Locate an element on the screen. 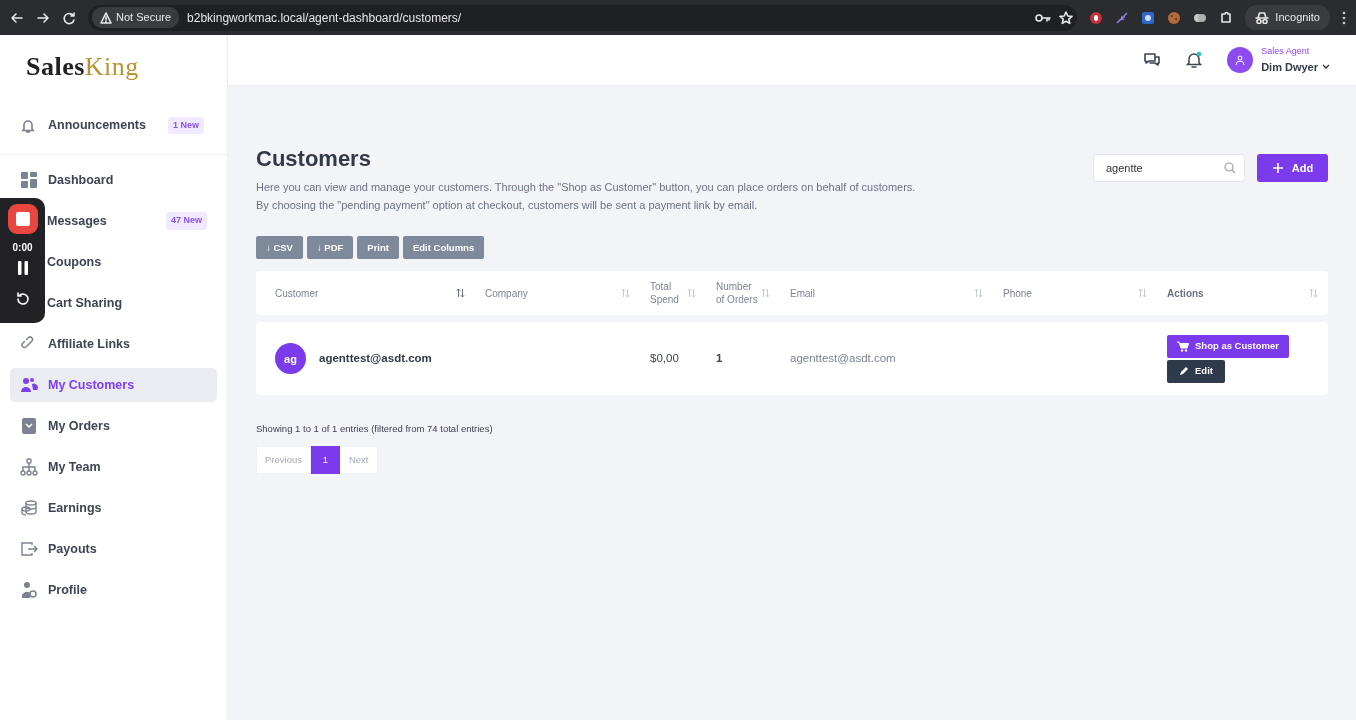 The height and width of the screenshot is (720, 1356). pencil-icon is located at coordinates (1184, 371).